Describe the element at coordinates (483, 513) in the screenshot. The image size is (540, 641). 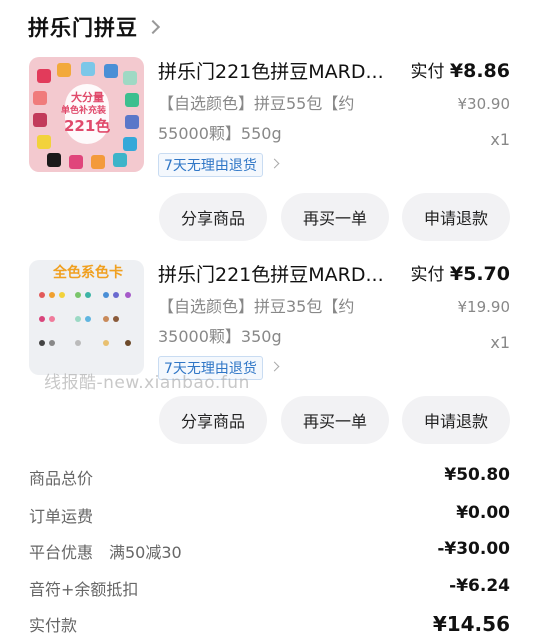
I see `summary-value: ¥0.00` at that location.